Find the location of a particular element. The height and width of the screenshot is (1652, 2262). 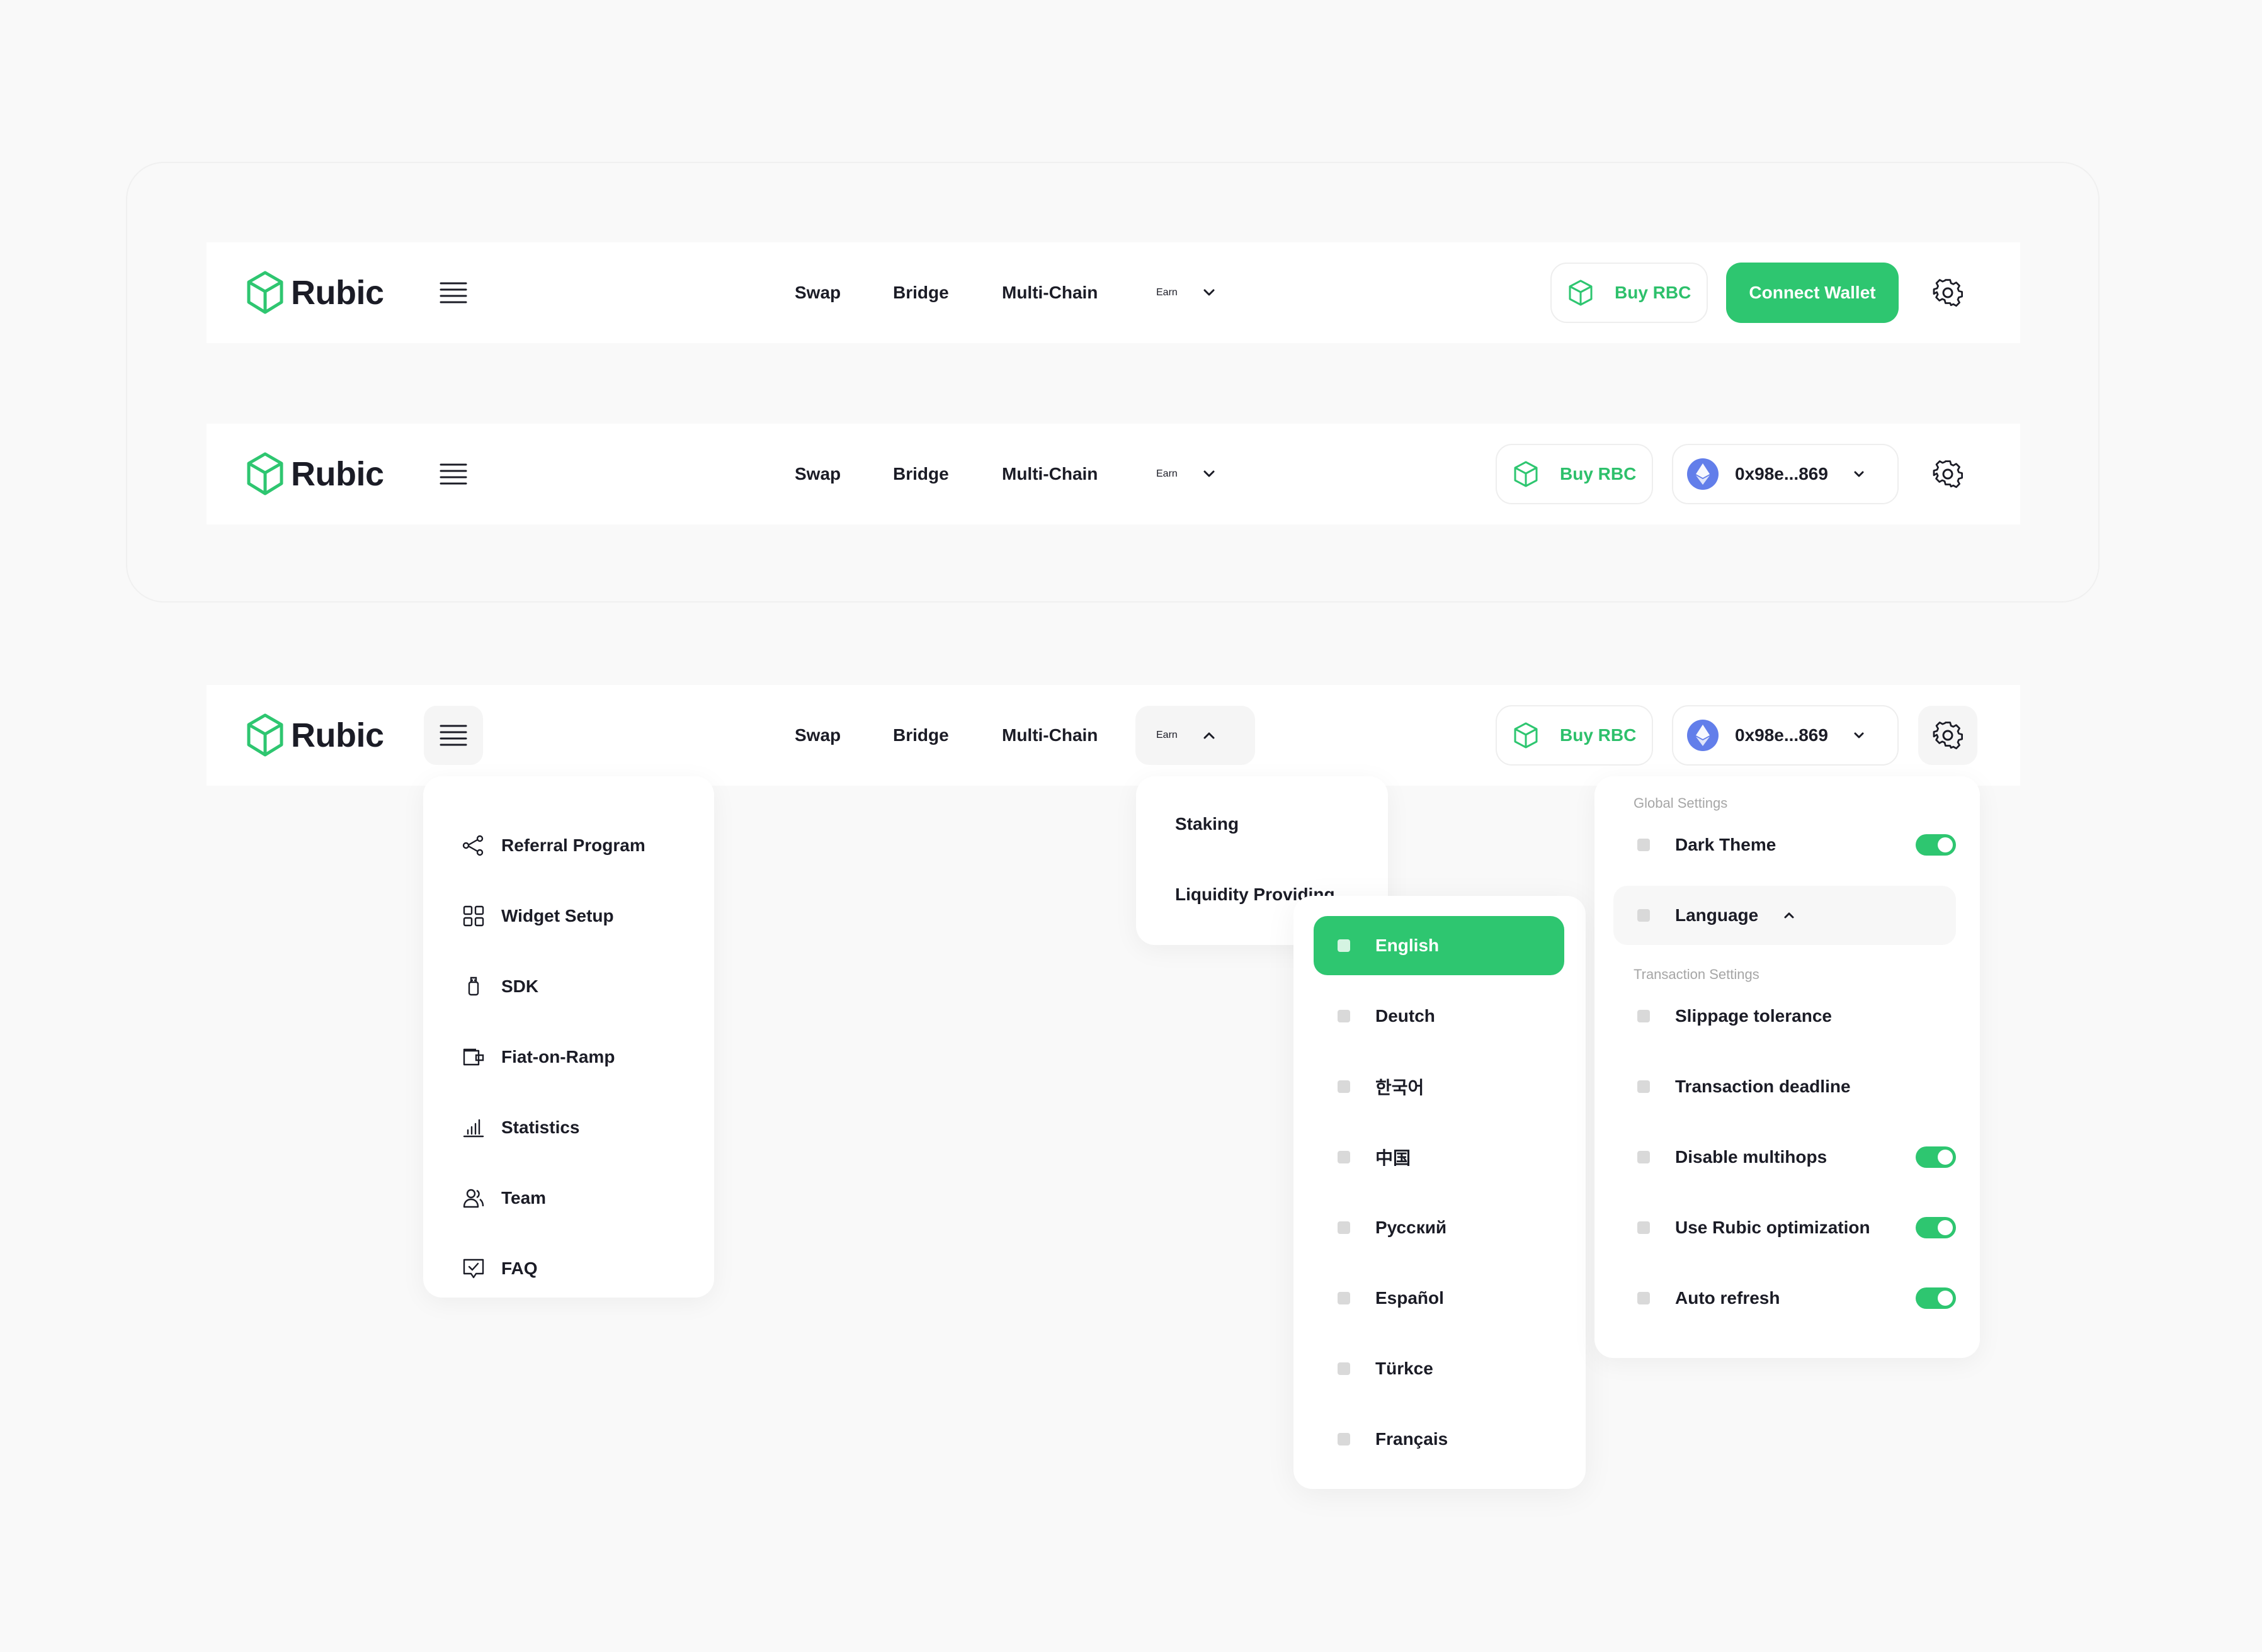

language-option-korean: 한국어 is located at coordinates (1439, 1086).